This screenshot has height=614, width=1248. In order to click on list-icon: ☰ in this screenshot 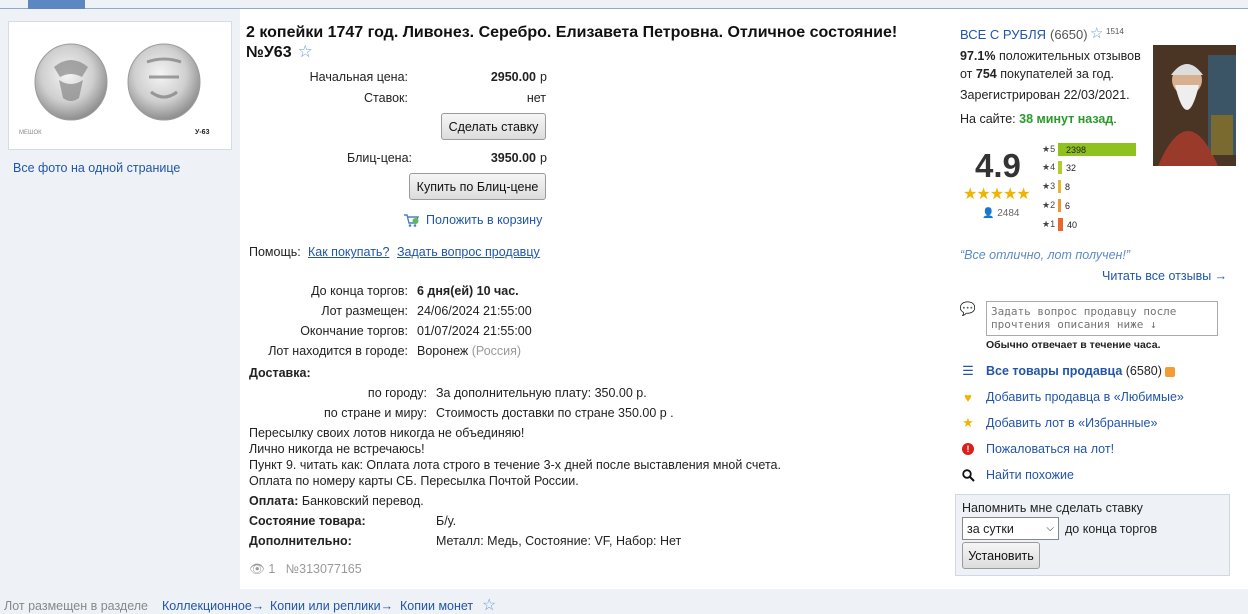, I will do `click(968, 370)`.